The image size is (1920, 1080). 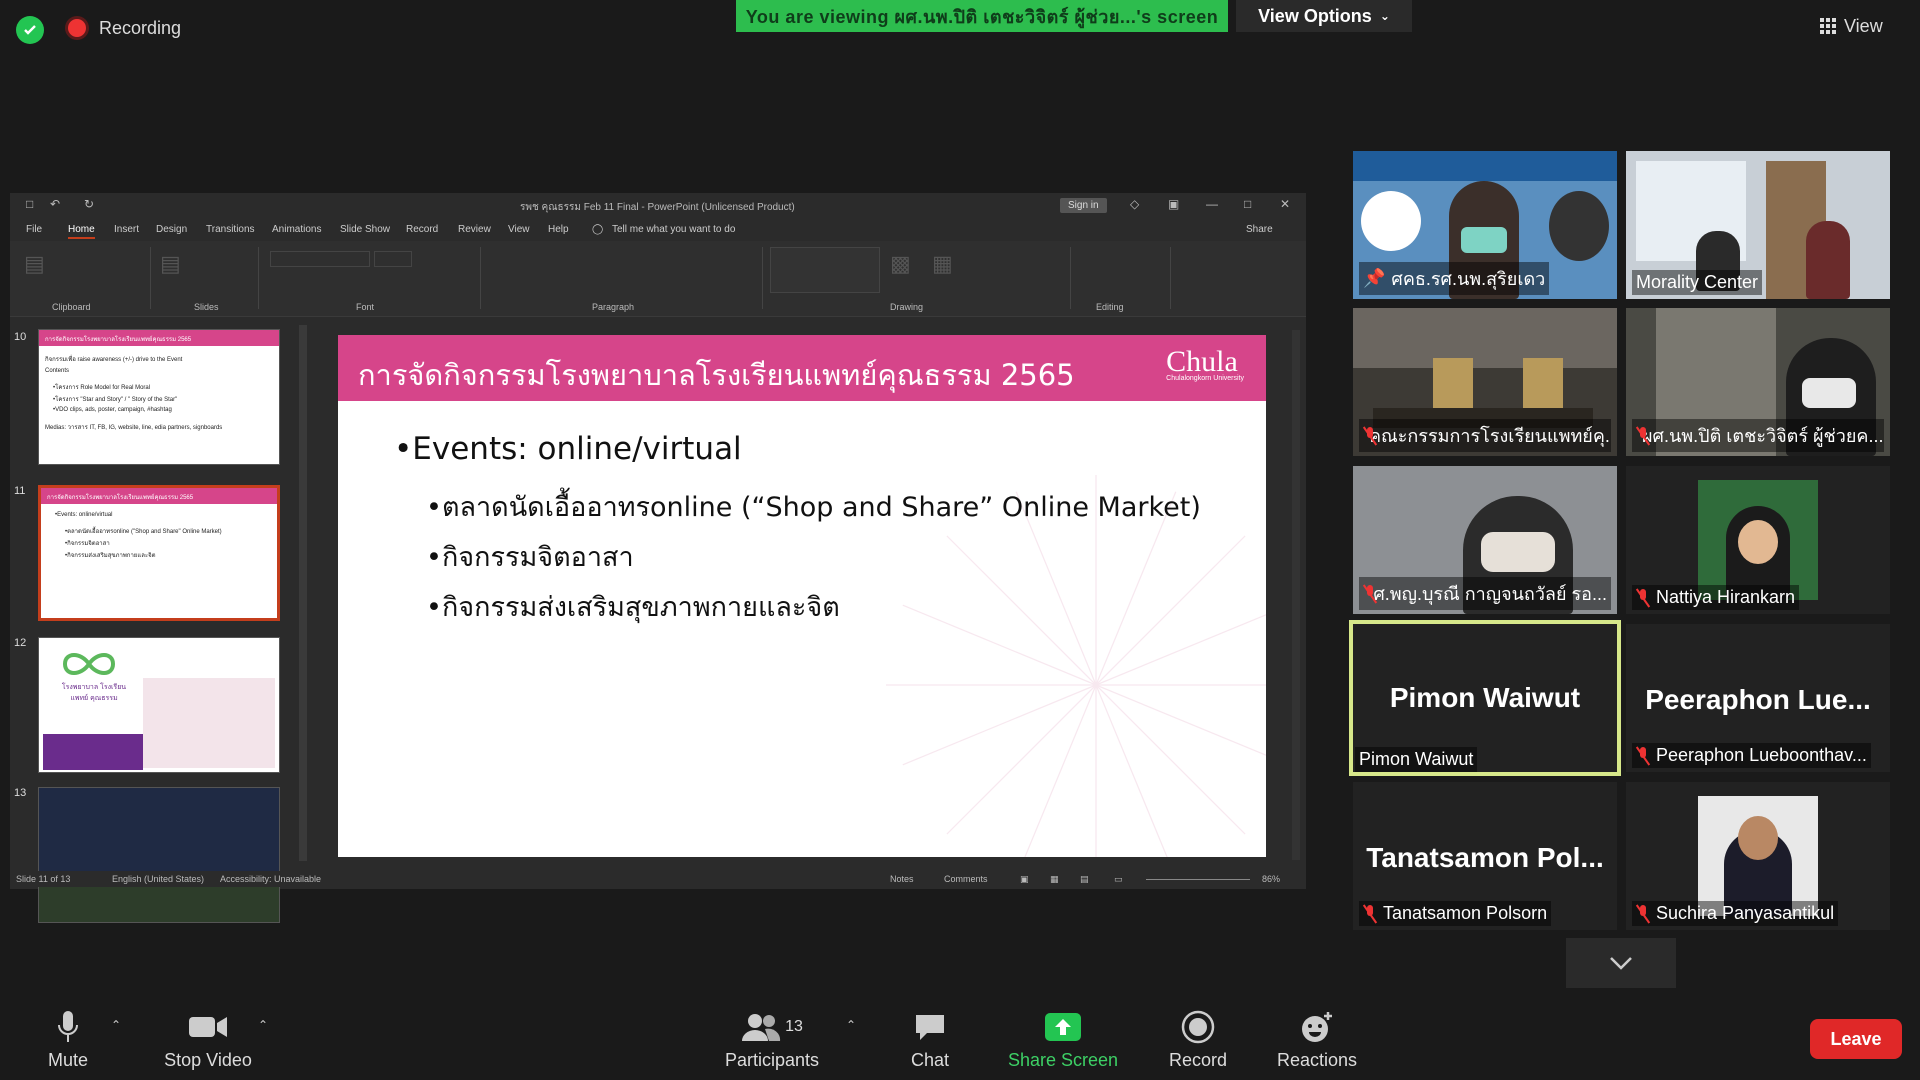 I want to click on video-options-caret: ⌃, so click(x=263, y=1025).